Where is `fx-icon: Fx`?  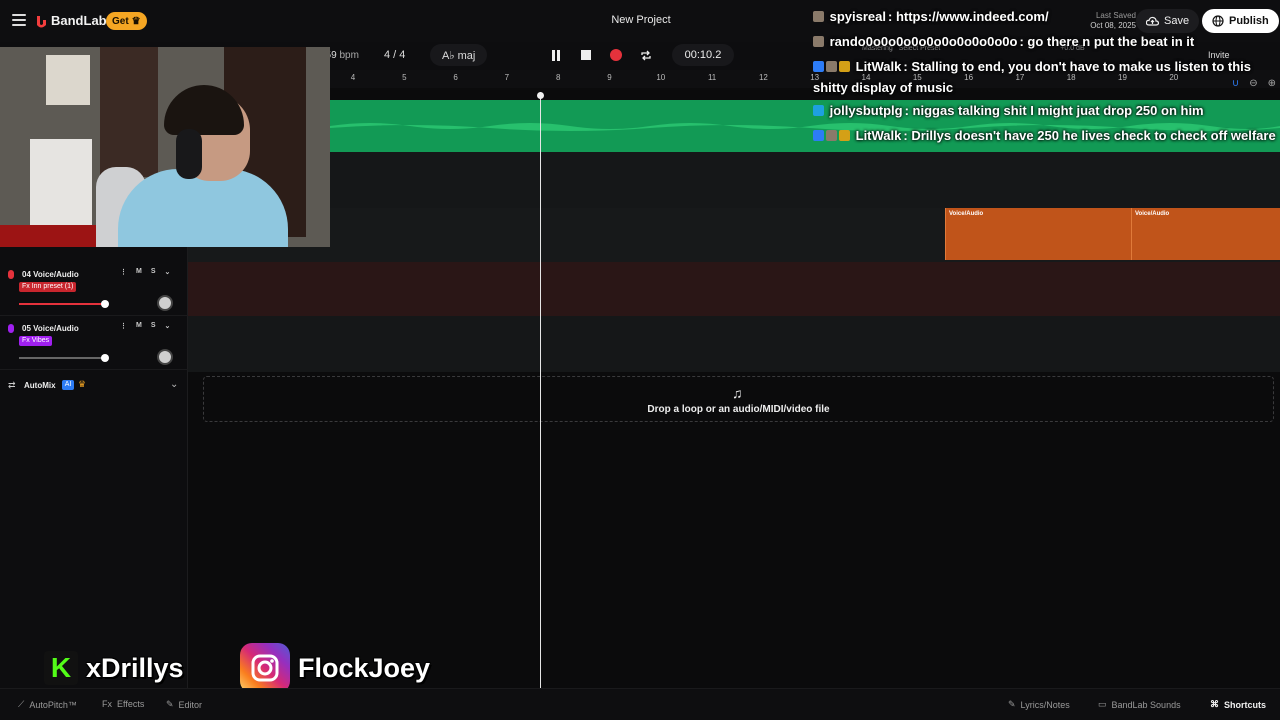 fx-icon: Fx is located at coordinates (107, 704).